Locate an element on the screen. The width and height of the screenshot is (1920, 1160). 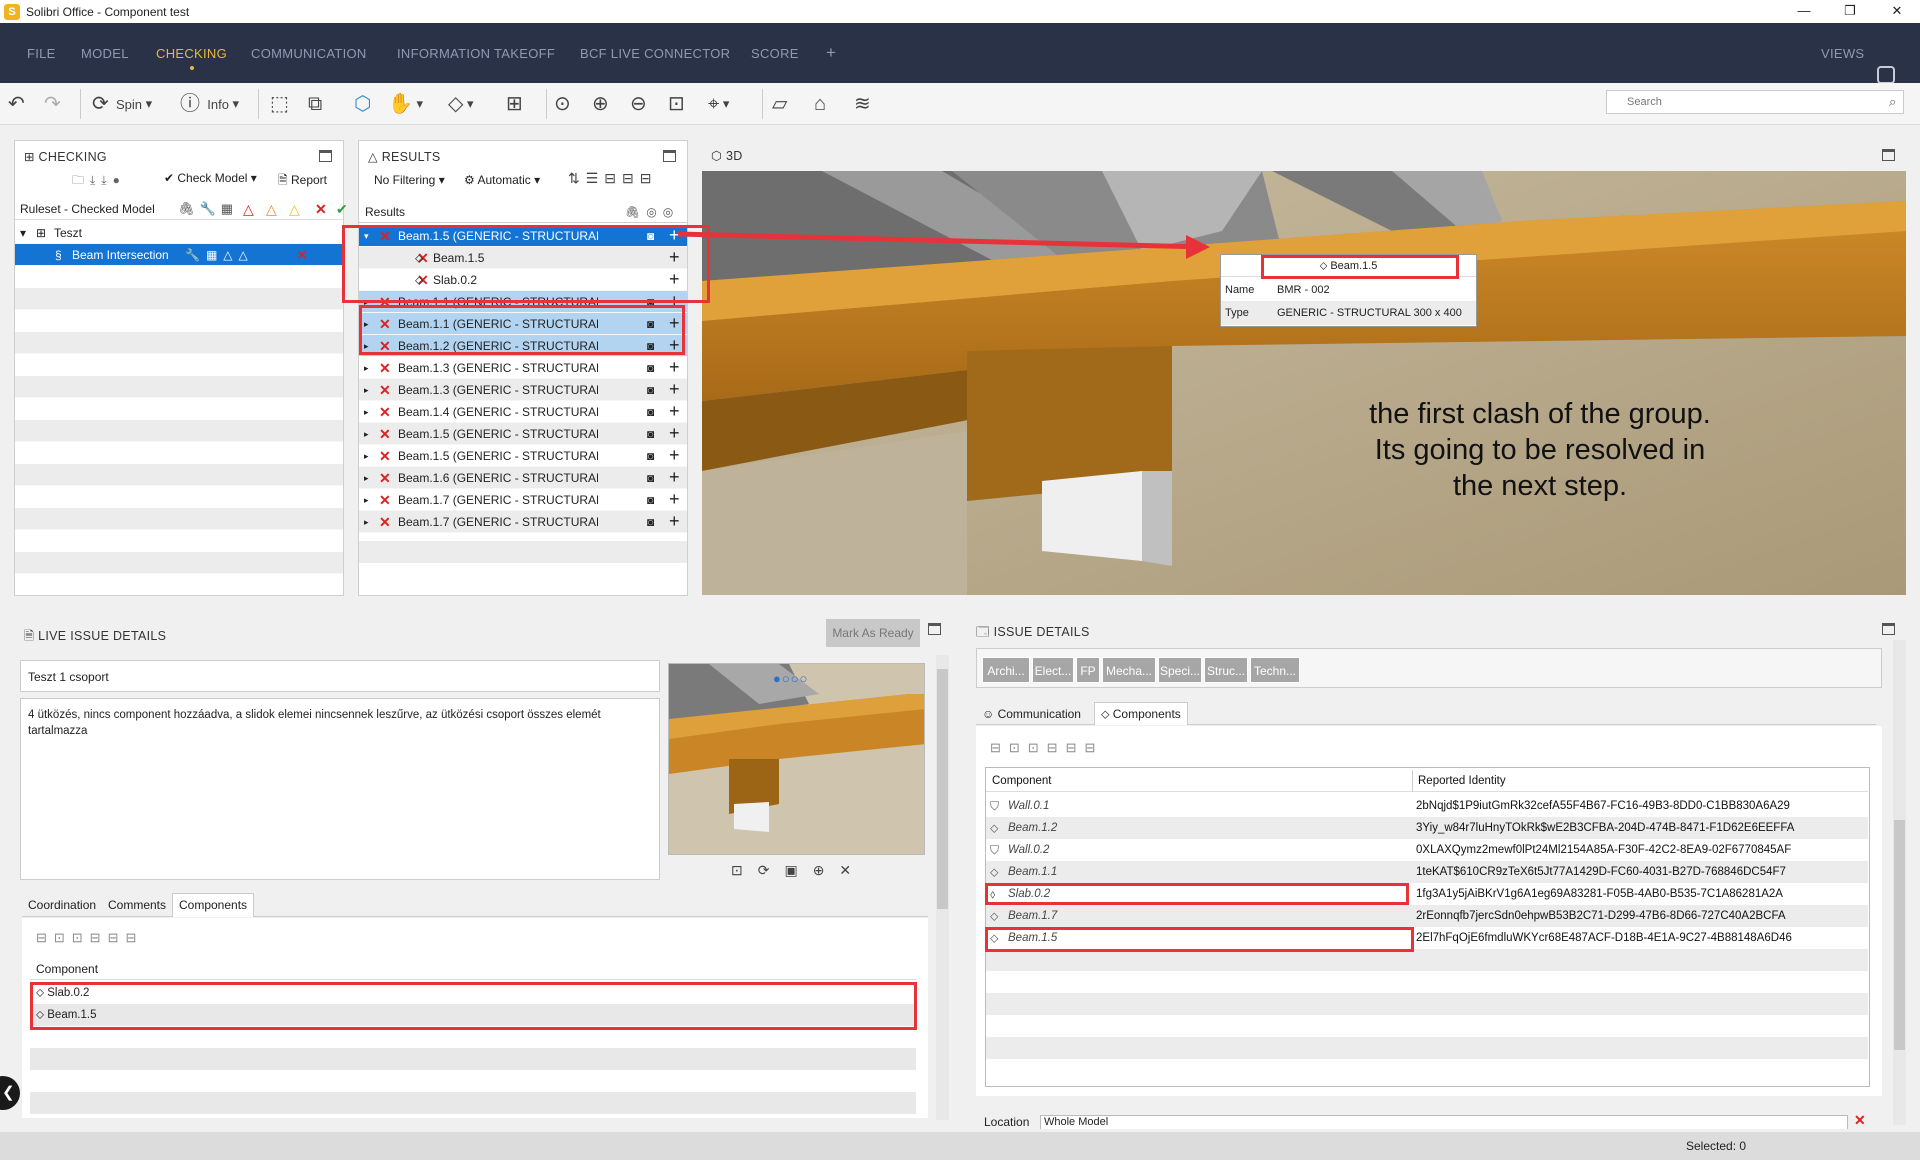
snapshot-tools: ⊡⟳▣⊕✕ is located at coordinates (798, 870).